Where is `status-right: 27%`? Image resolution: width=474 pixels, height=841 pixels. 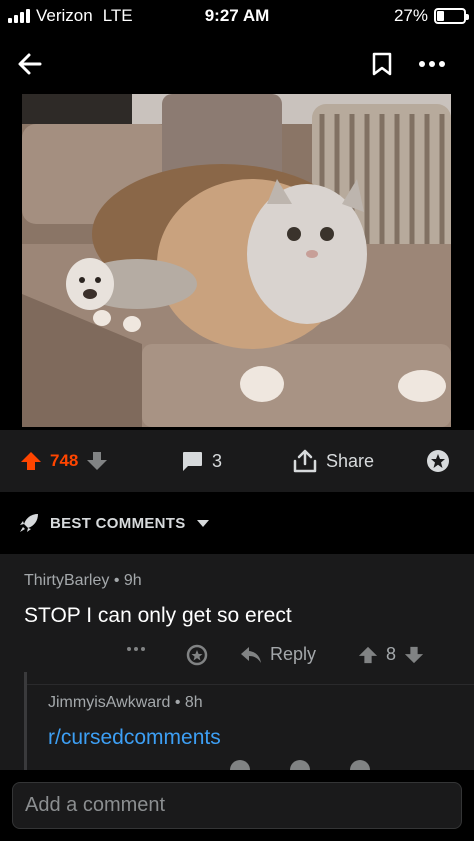 status-right: 27% is located at coordinates (431, 16).